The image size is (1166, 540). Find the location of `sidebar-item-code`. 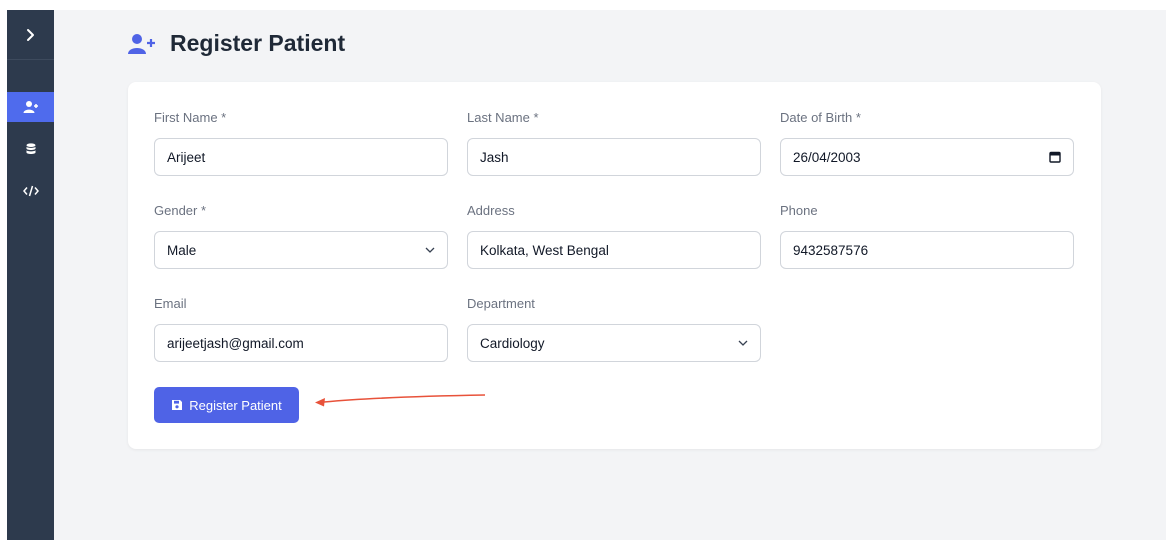

sidebar-item-code is located at coordinates (30, 191).